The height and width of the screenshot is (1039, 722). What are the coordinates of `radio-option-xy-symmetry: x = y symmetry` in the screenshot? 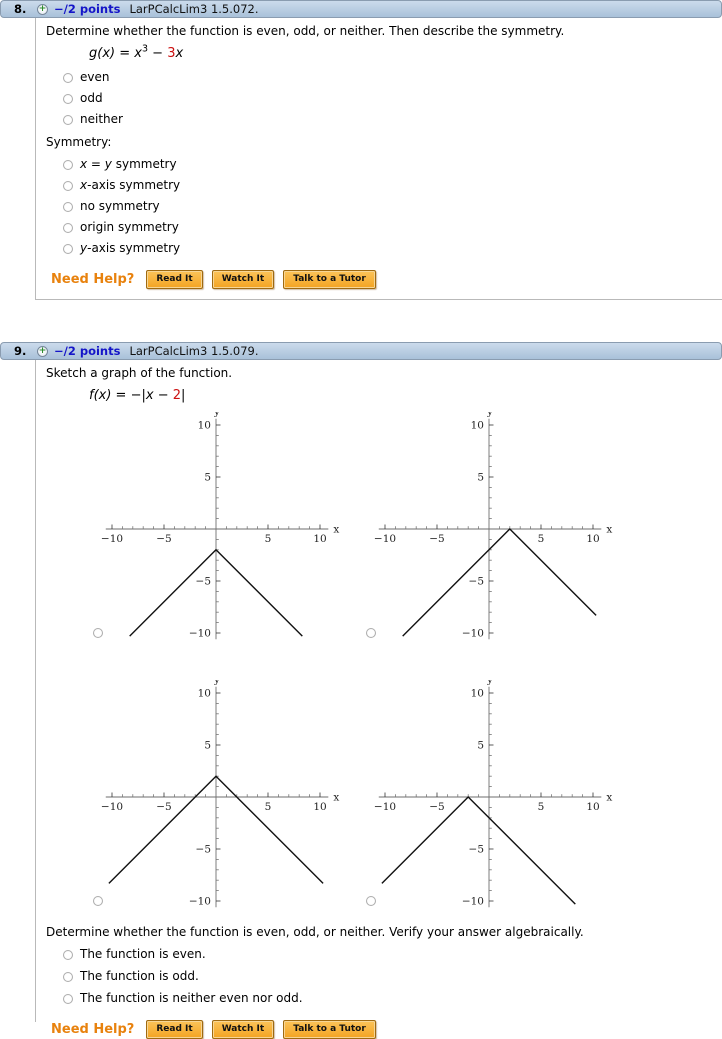 It's located at (392, 164).